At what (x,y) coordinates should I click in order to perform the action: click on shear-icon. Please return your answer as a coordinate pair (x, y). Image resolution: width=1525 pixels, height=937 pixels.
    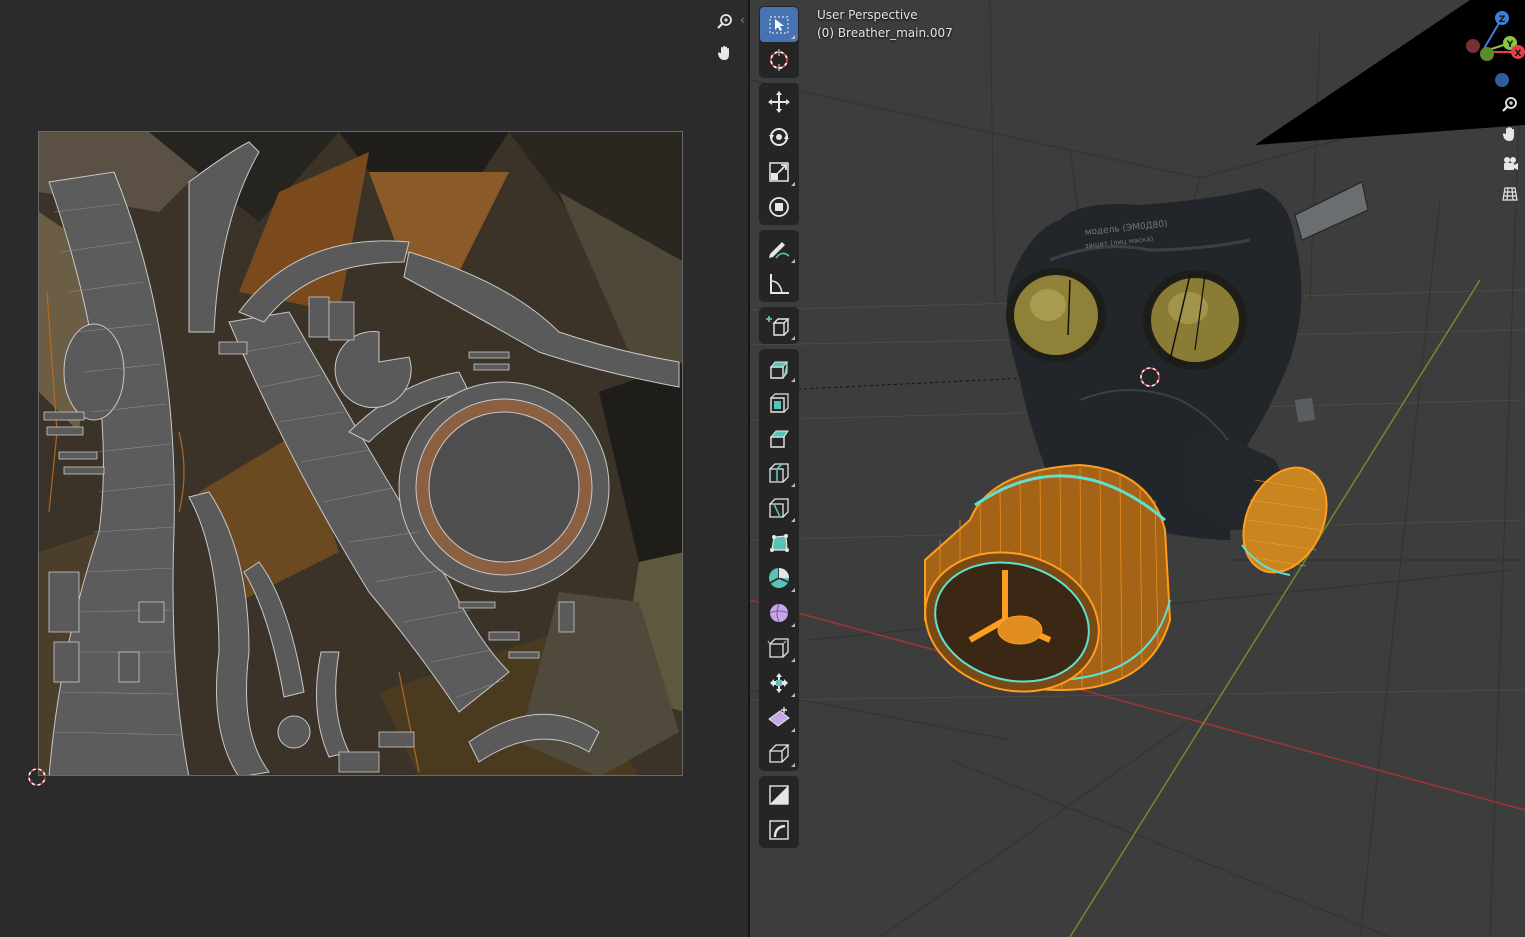
    Looking at the image, I should click on (779, 716).